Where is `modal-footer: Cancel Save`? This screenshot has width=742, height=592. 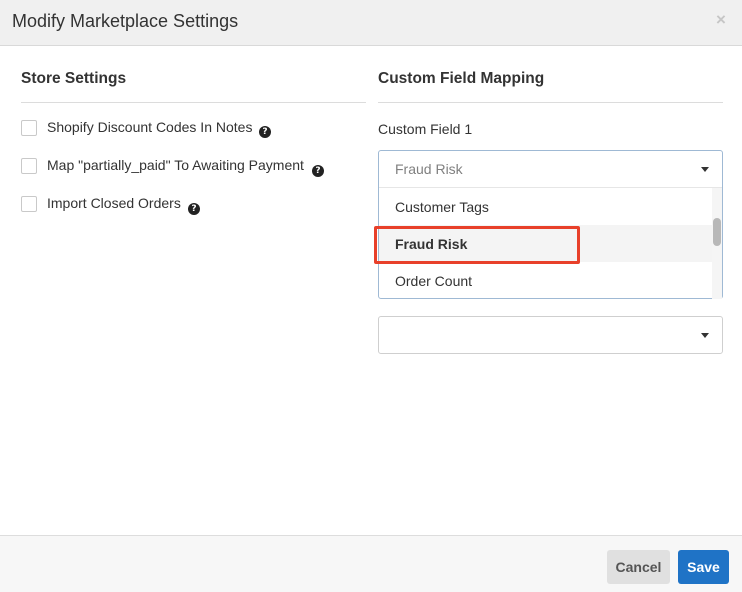
modal-footer: Cancel Save is located at coordinates (371, 563).